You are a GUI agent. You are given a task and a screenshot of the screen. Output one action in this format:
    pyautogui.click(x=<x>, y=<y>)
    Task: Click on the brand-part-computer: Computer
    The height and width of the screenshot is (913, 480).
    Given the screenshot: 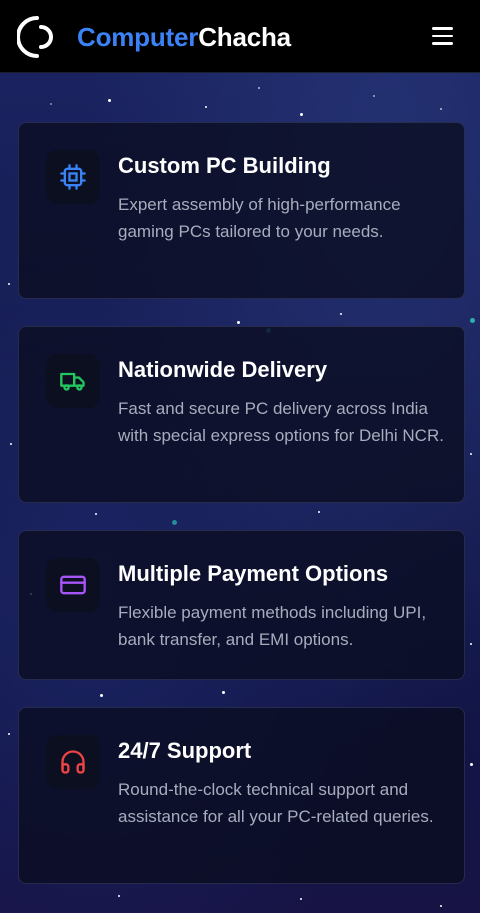 What is the action you would take?
    pyautogui.click(x=138, y=37)
    